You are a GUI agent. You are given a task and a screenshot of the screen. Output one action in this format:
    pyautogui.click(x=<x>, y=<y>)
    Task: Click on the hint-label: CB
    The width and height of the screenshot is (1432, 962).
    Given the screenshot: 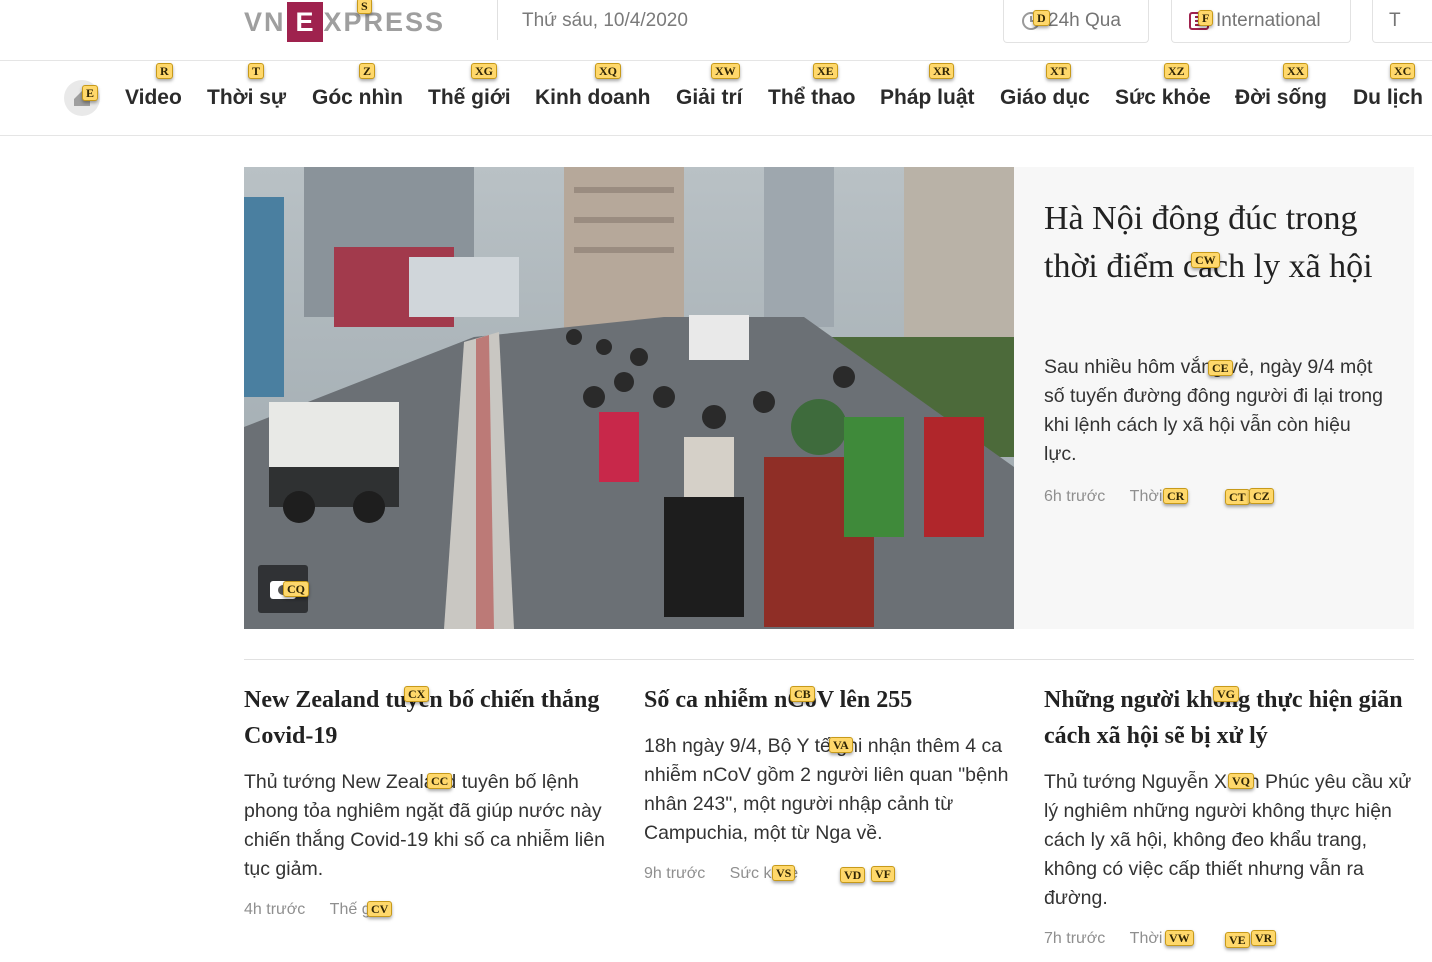 What is the action you would take?
    pyautogui.click(x=802, y=694)
    